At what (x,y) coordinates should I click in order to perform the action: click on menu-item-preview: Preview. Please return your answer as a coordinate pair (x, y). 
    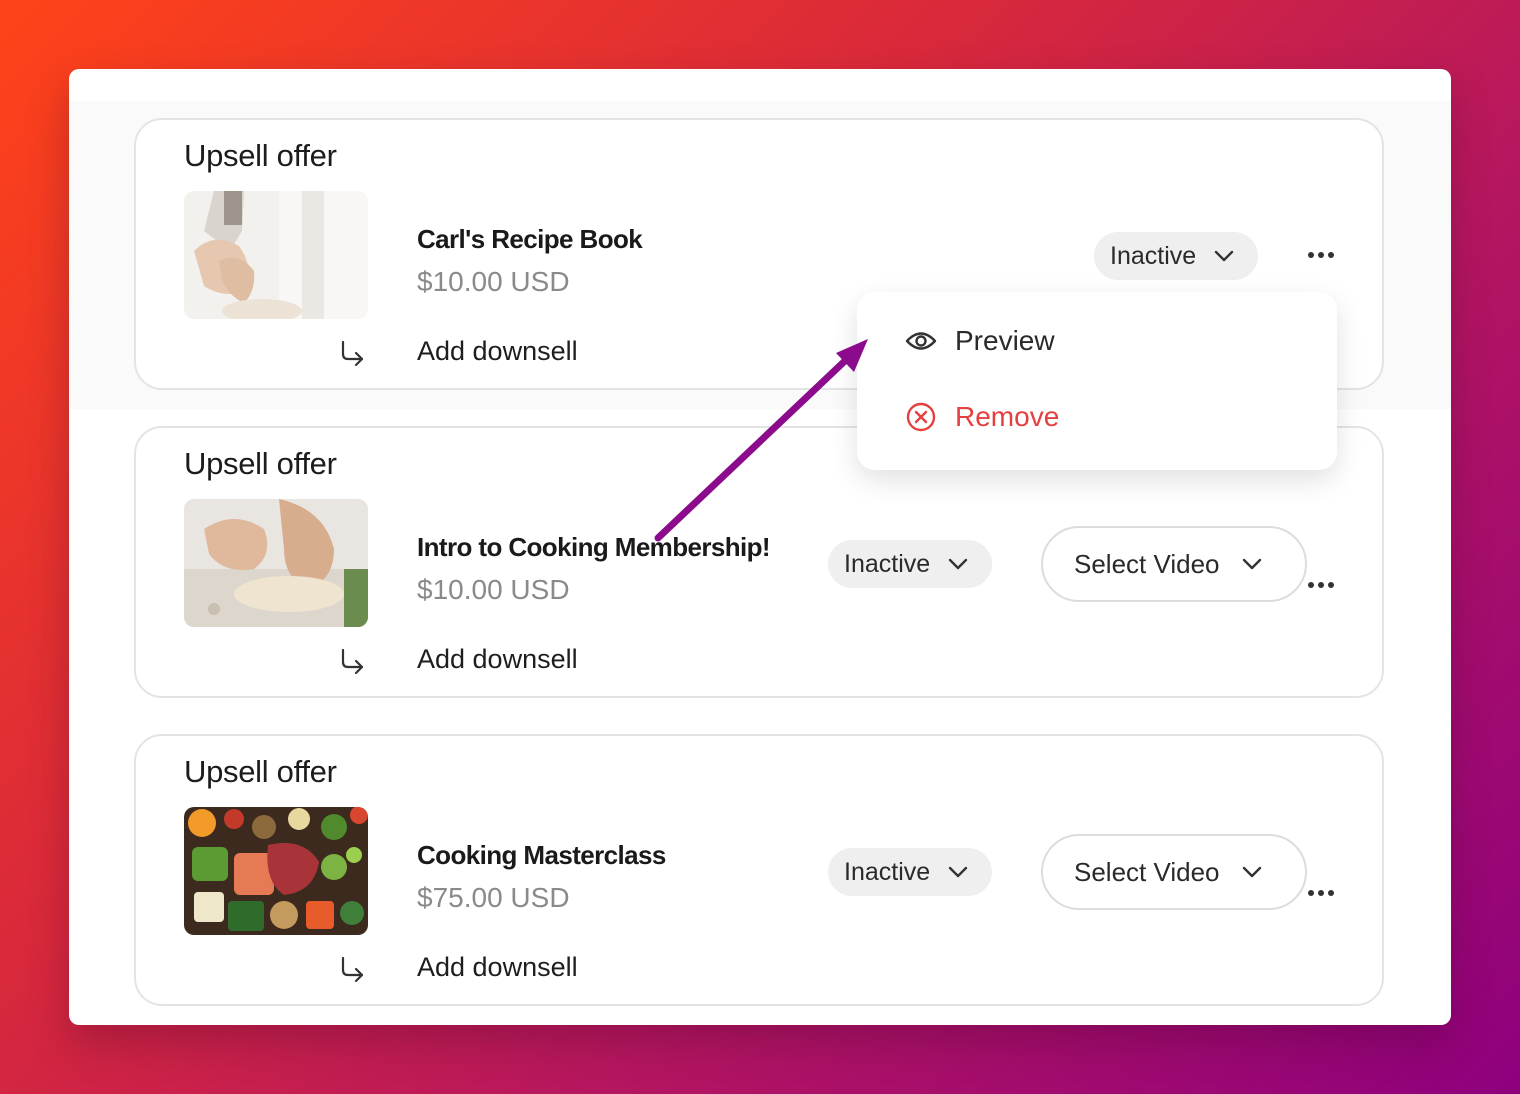
    Looking at the image, I should click on (980, 341).